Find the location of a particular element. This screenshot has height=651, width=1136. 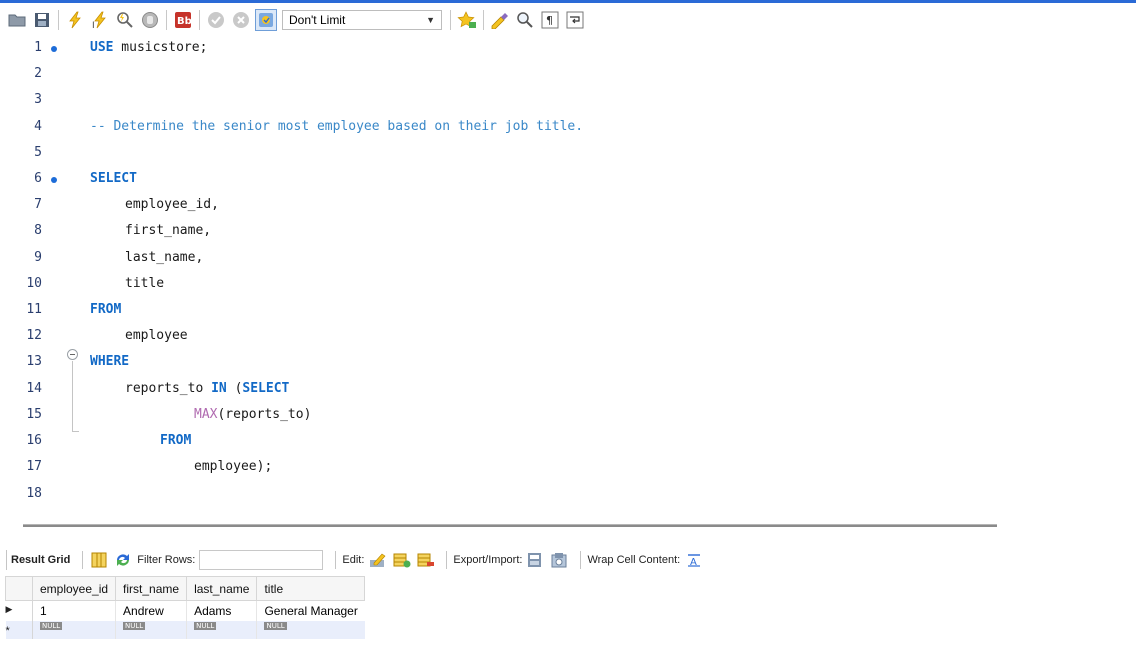

current-row-marker: ▶ is located at coordinates (19, 610).